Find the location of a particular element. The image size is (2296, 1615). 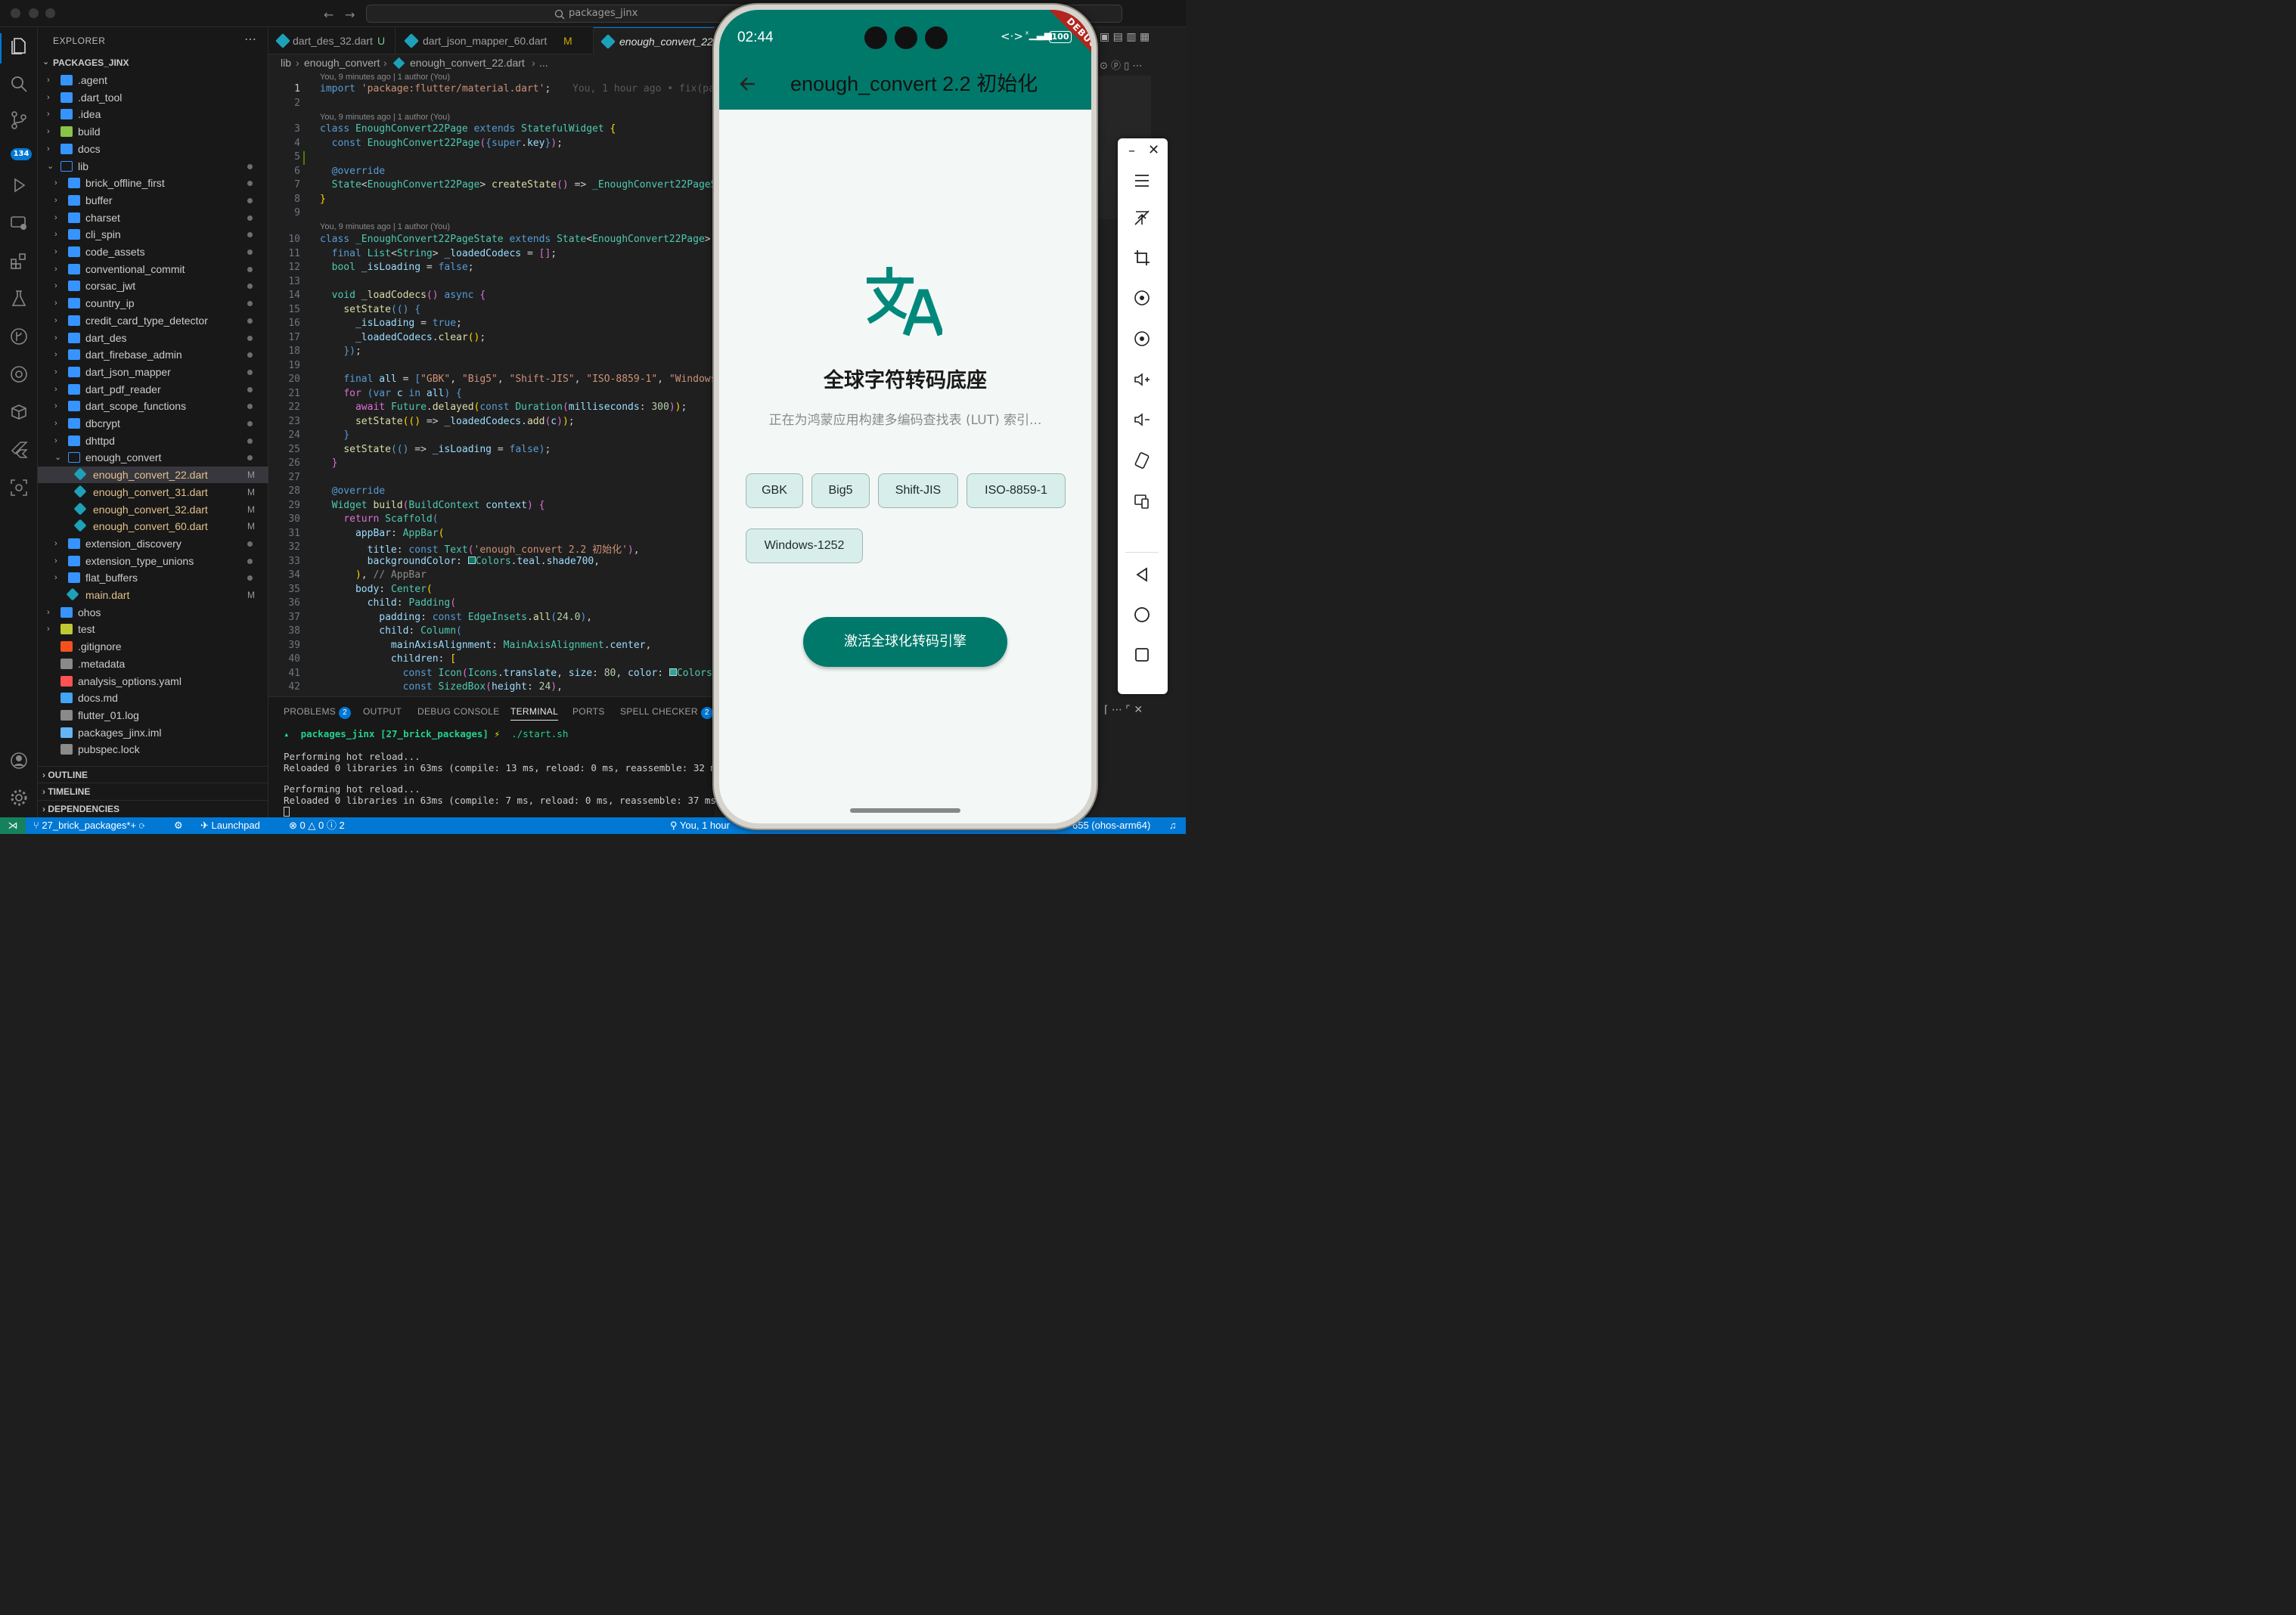

tab-enough-convert-22: enough_convert_22.dart is located at coordinates (654, 40).